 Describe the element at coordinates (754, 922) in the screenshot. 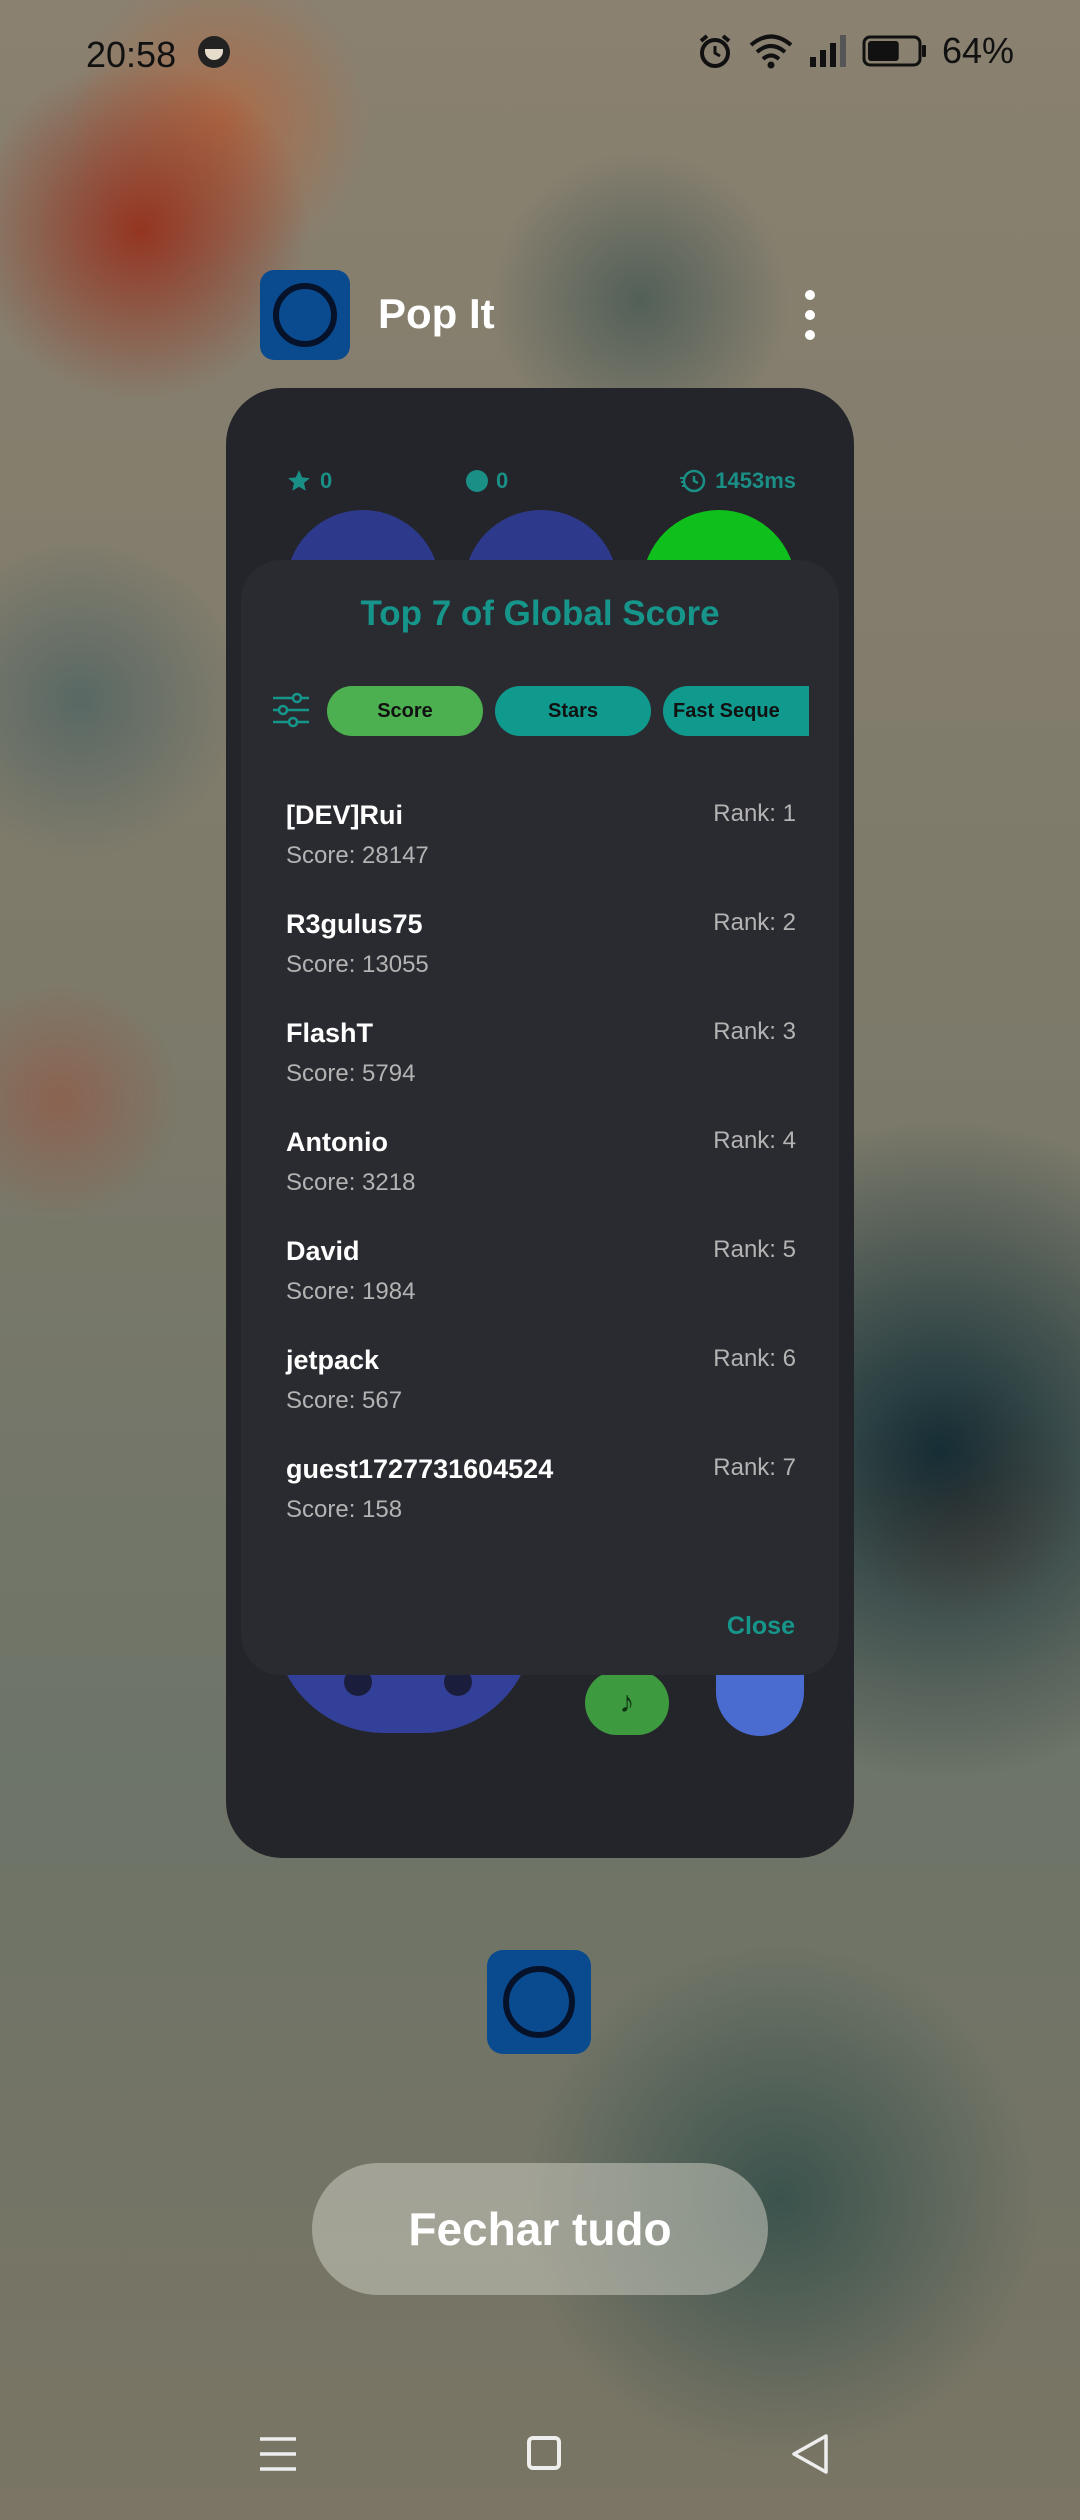

I see `player-rank: Rank: 2` at that location.